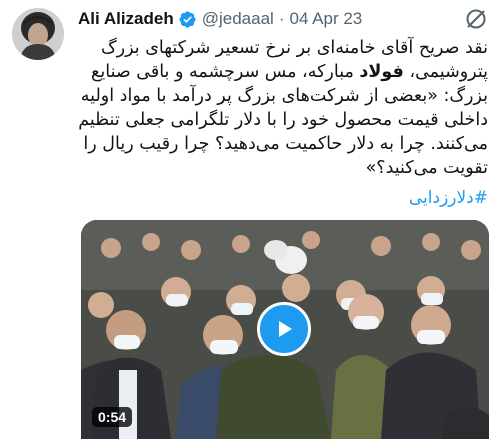  Describe the element at coordinates (225, 72) in the screenshot. I see `tweet-text-segment: مبارکه، مس سرچشمه و باقی صنایع` at that location.